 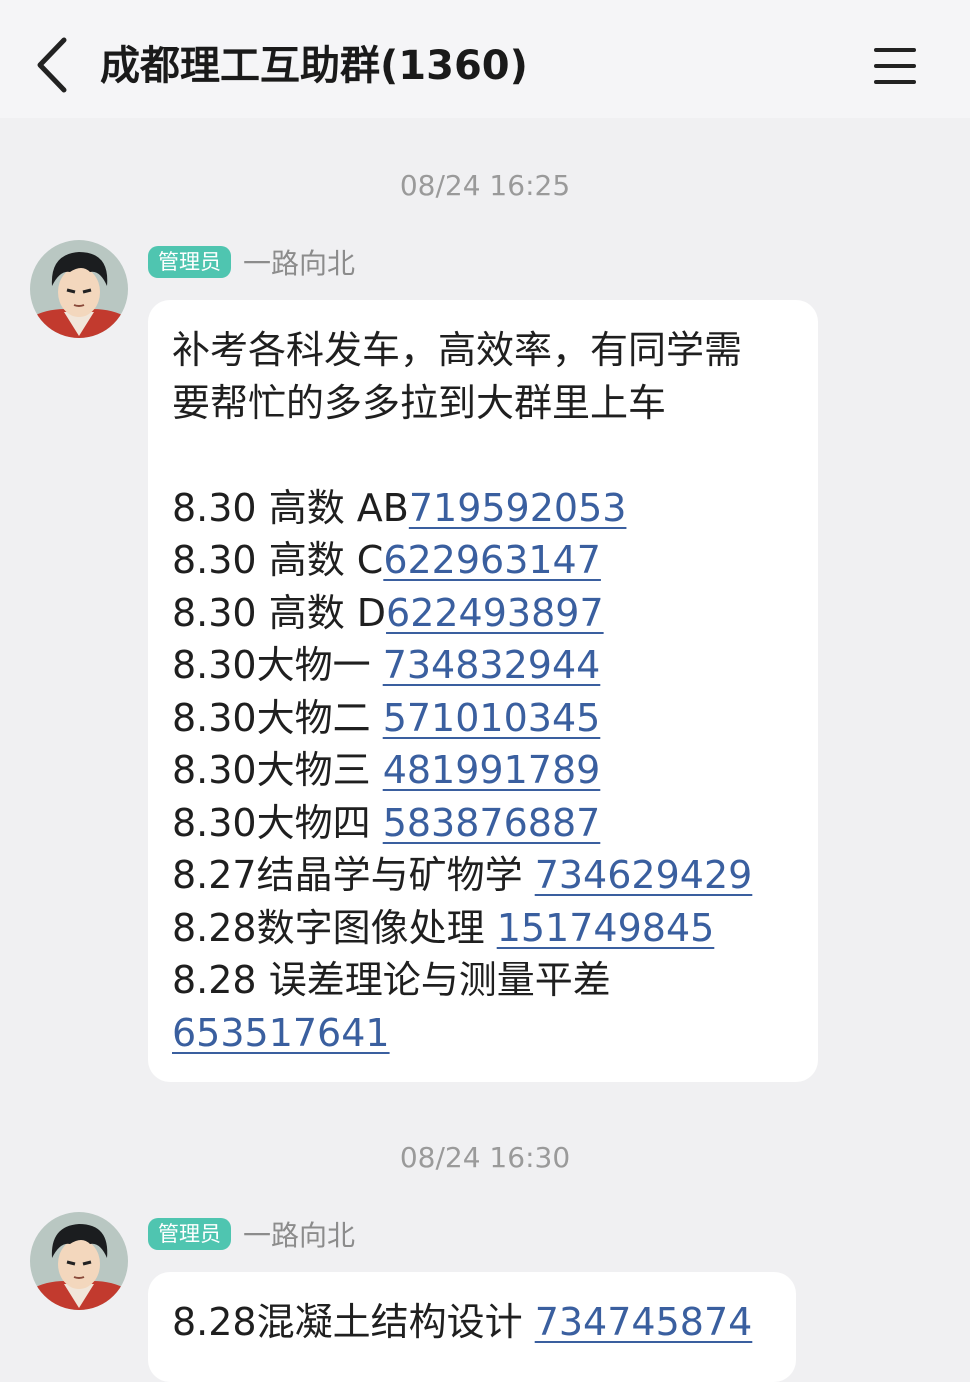 What do you see at coordinates (462, 875) in the screenshot?
I see `exam-entry: 8.27结晶学与矿物学 734629429` at bounding box center [462, 875].